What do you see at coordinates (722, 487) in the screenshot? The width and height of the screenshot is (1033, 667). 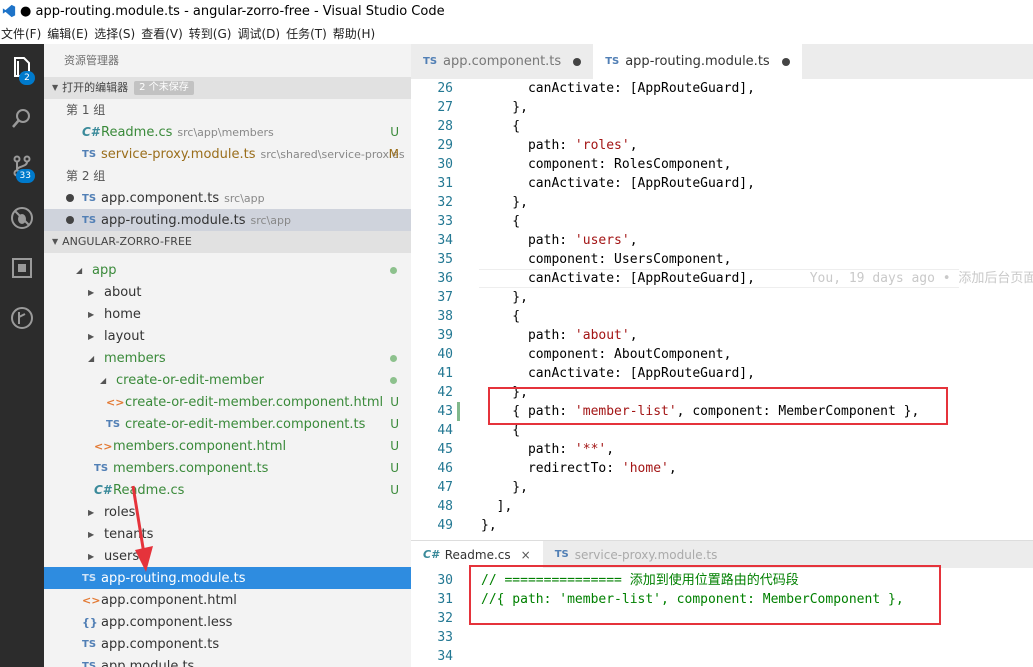 I see `code-line: 47 },` at bounding box center [722, 487].